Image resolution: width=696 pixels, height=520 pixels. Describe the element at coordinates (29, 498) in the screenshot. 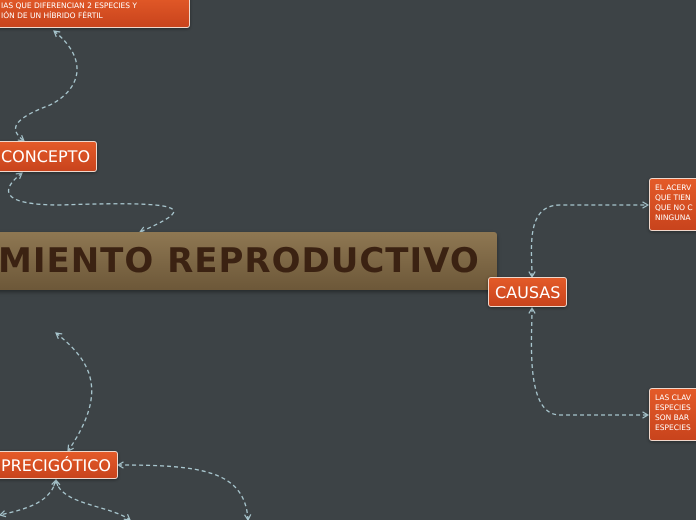

I see `connector-line` at that location.